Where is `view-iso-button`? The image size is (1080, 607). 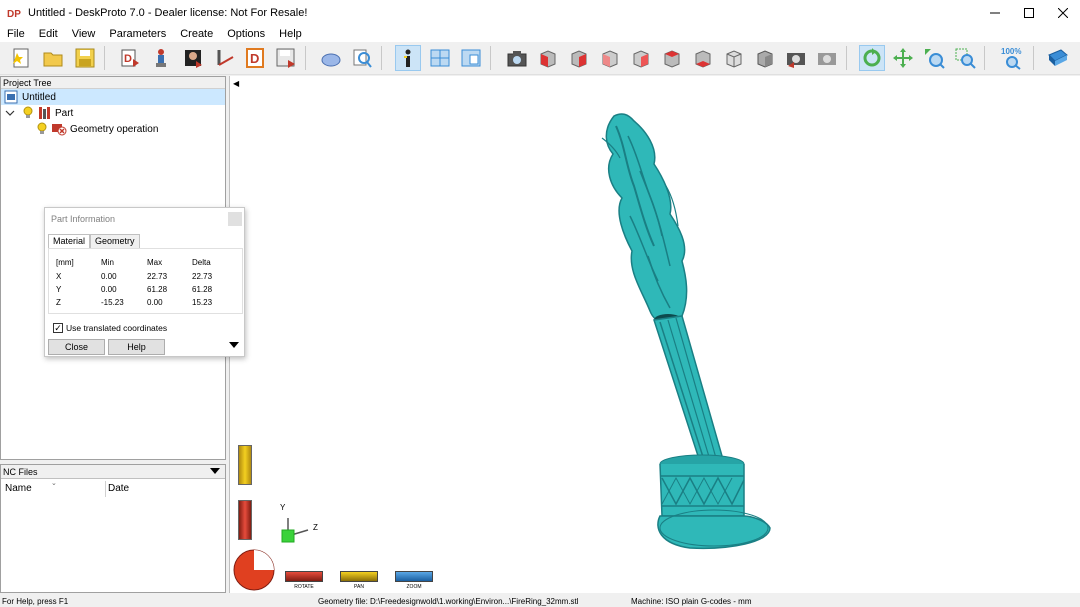
view-iso-button is located at coordinates (734, 58).